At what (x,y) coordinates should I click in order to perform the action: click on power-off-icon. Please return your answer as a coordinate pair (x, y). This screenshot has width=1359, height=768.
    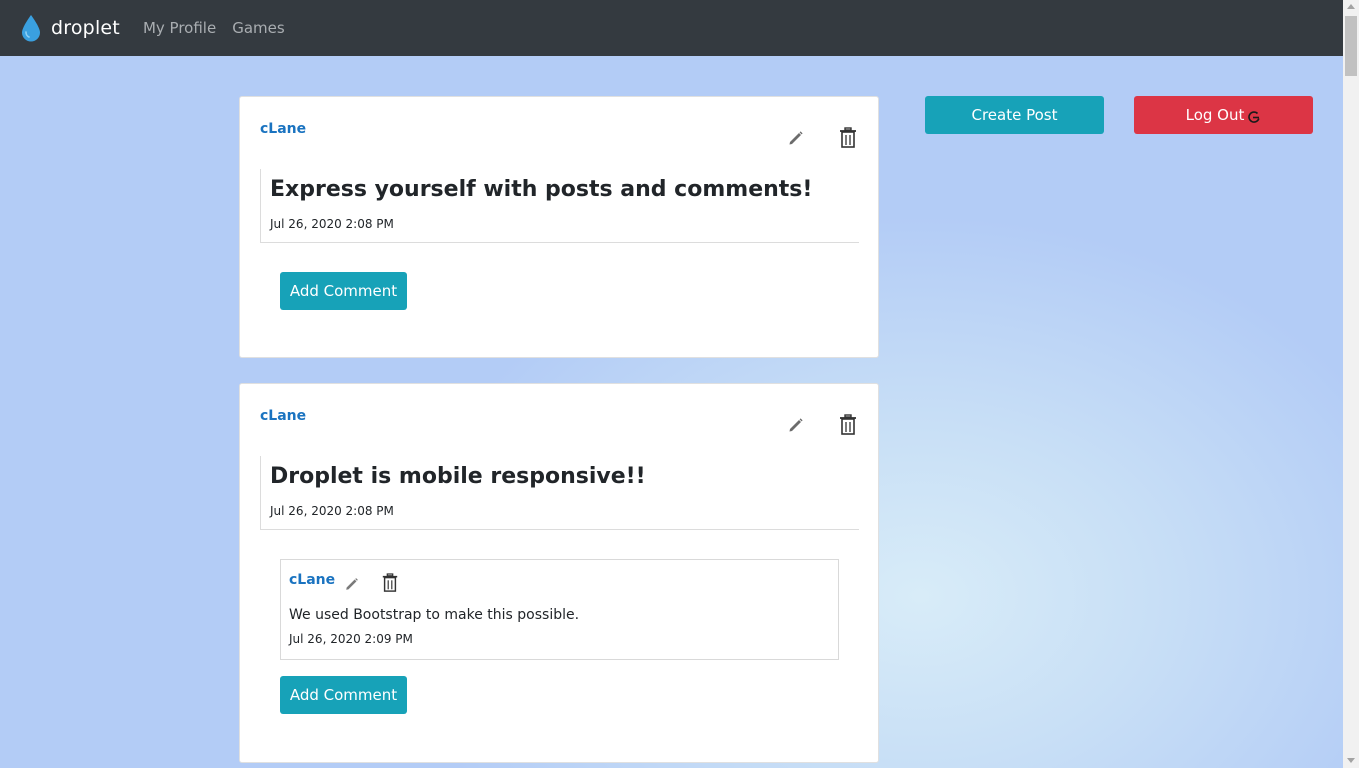
    Looking at the image, I should click on (1254, 116).